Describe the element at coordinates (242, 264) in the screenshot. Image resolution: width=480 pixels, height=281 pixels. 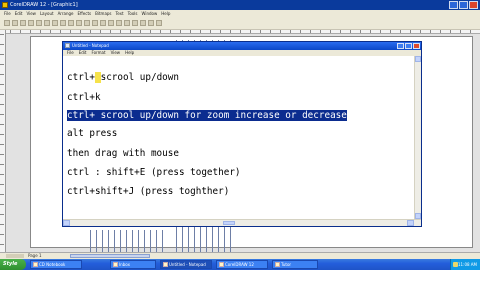
I see `taskbar-task: CorelDRAW 12` at that location.